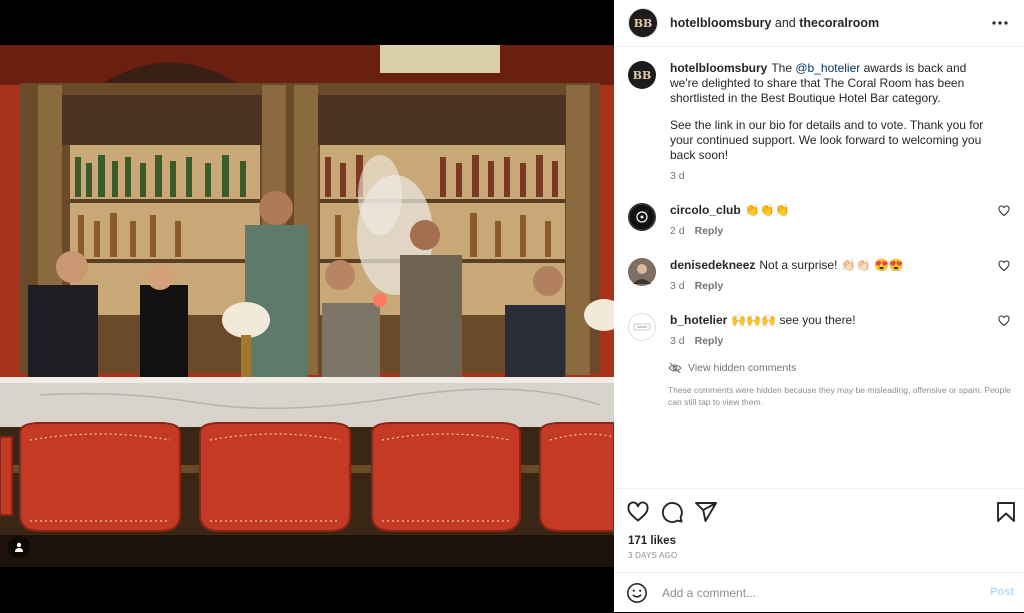  Describe the element at coordinates (705, 210) in the screenshot. I see `comment-username: circolo_club` at that location.